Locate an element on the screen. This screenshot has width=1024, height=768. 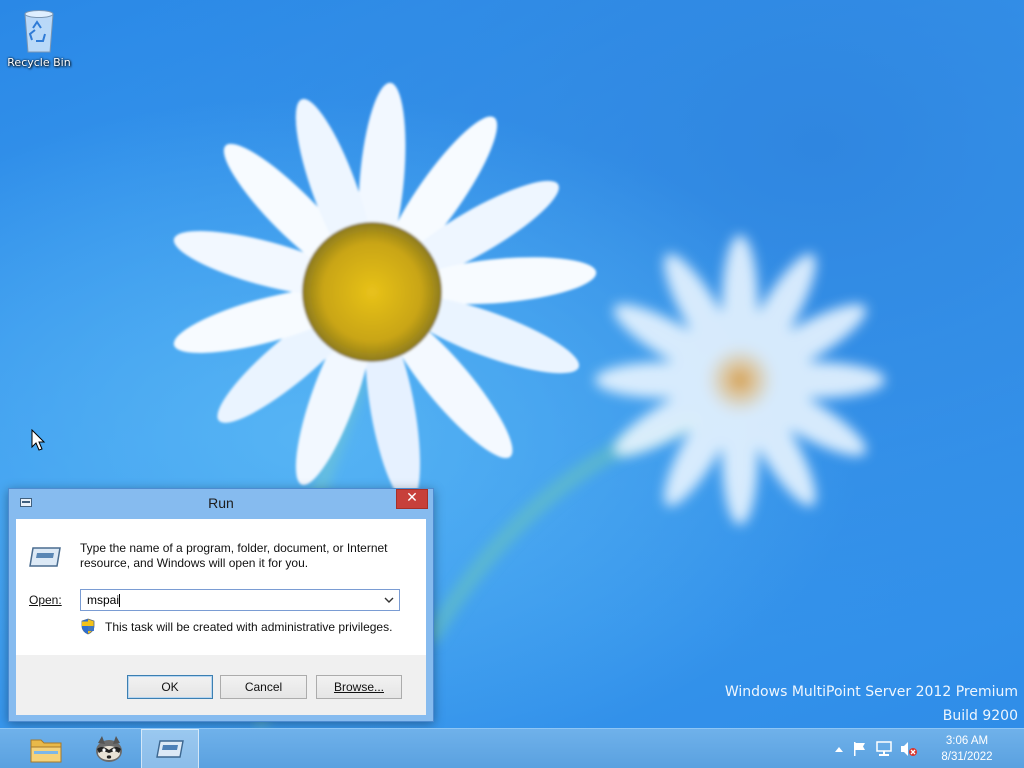
show-hidden-icons-icon is located at coordinates (839, 749).